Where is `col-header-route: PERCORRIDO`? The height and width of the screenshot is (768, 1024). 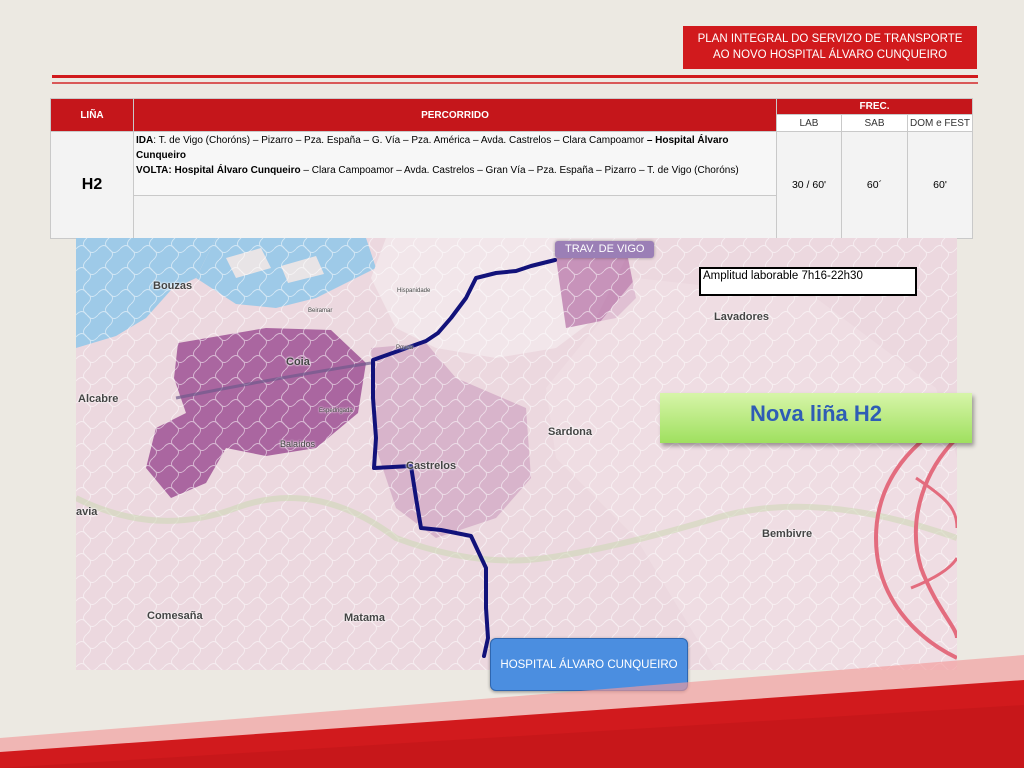 col-header-route: PERCORRIDO is located at coordinates (455, 115).